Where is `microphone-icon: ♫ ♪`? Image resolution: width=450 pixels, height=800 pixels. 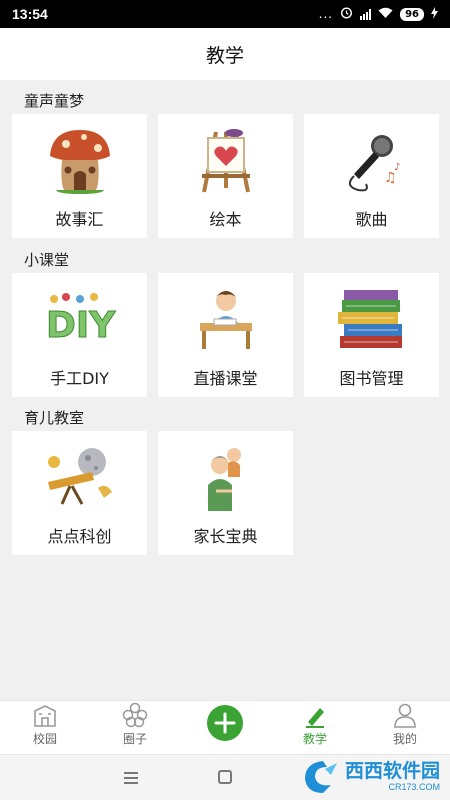 microphone-icon: ♫ ♪ is located at coordinates (371, 160).